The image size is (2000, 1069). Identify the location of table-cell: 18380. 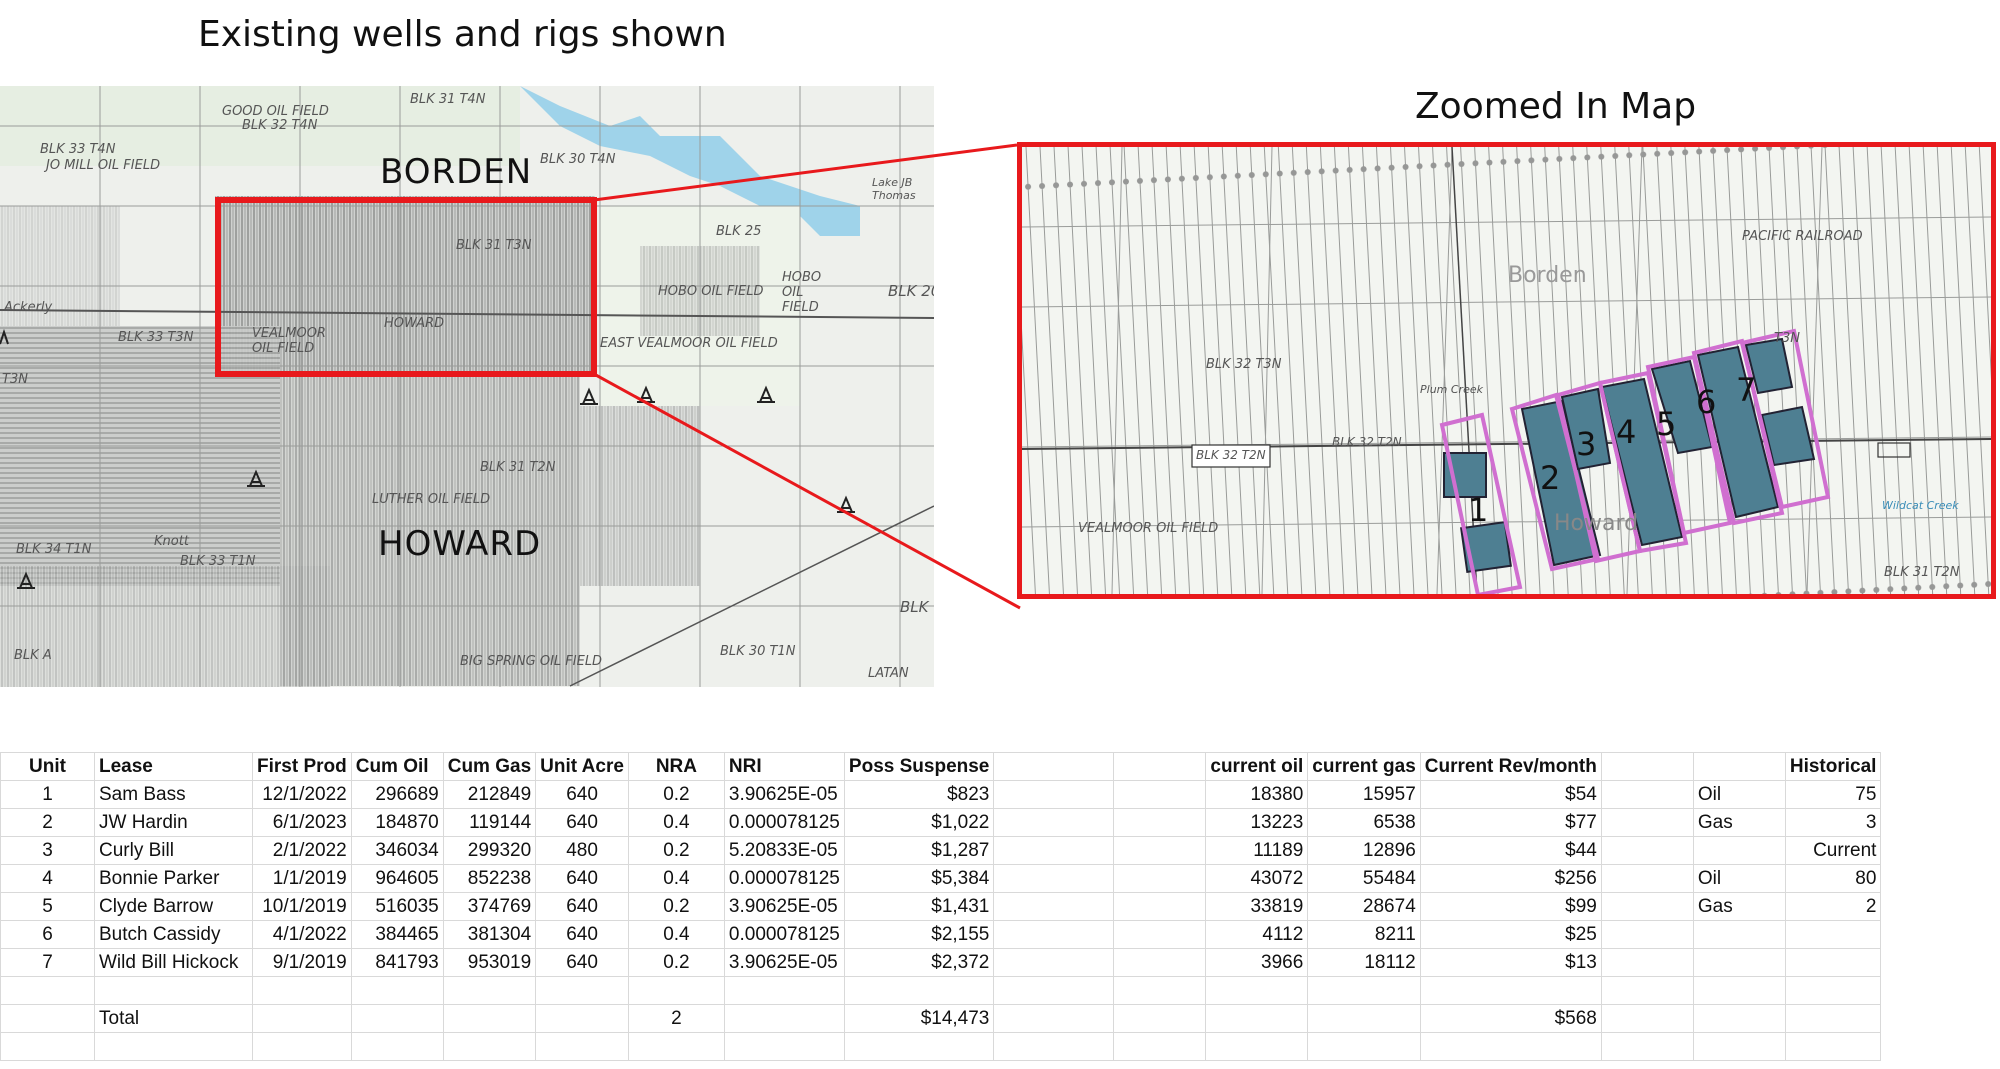
(1257, 794).